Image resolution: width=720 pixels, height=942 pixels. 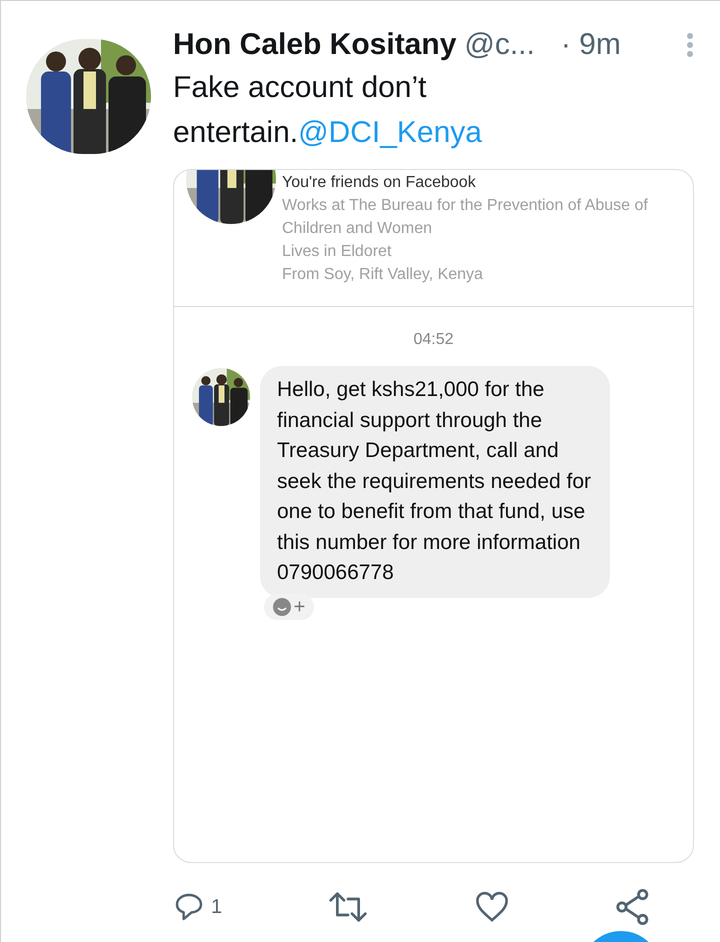 I want to click on author-name: Hon Caleb Kositany, so click(x=314, y=45).